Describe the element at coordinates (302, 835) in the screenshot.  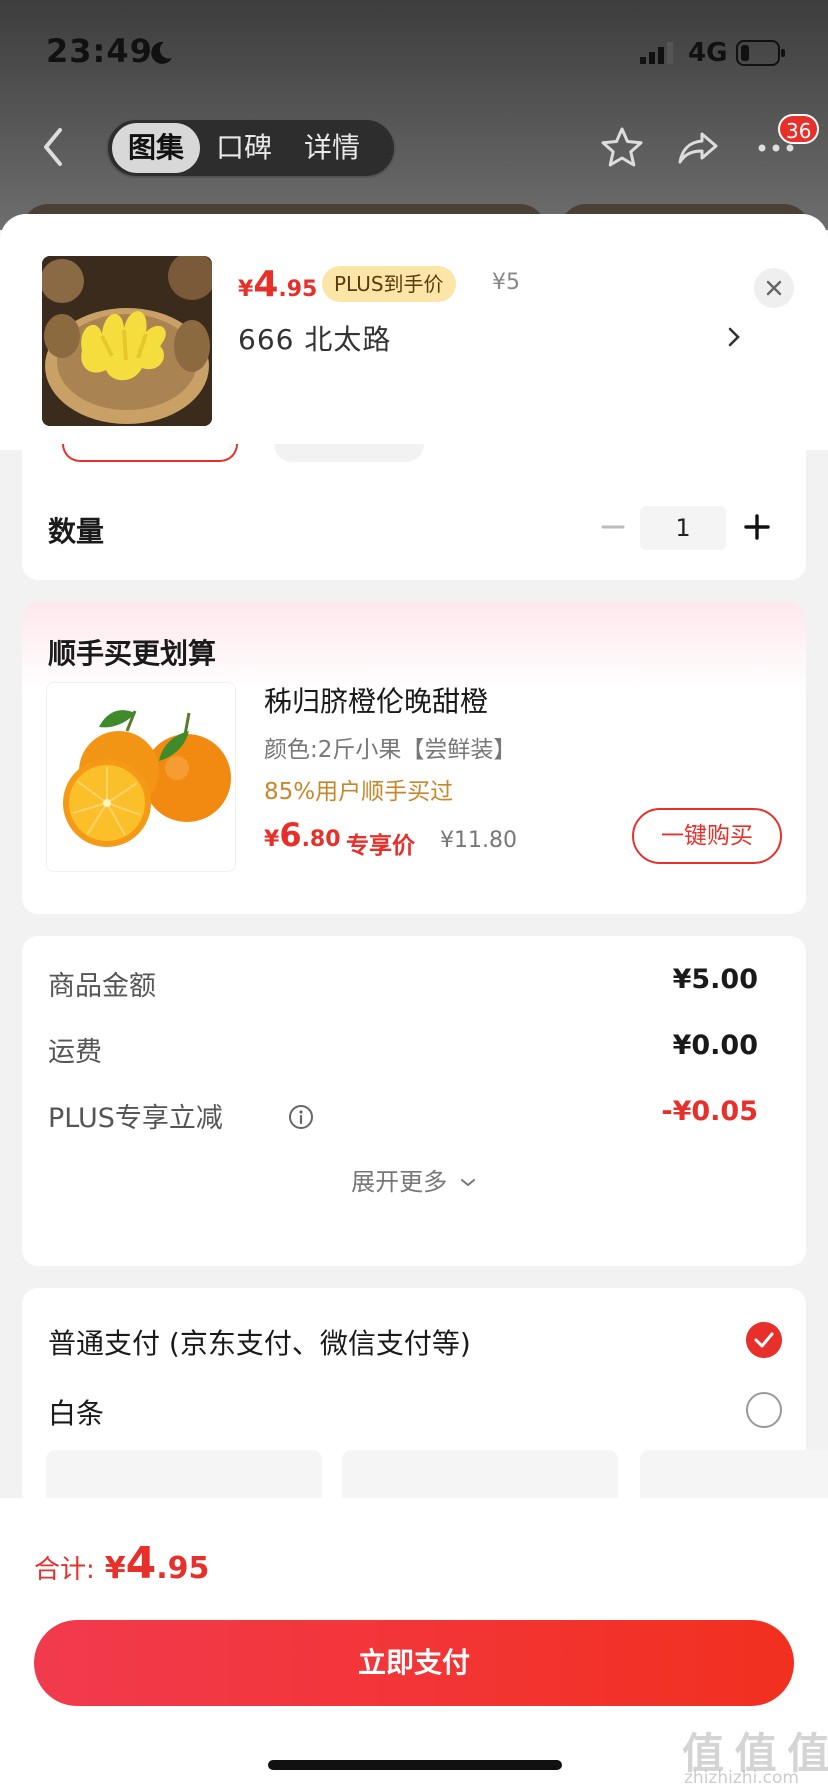
I see `bundle-price: ¥6.80` at that location.